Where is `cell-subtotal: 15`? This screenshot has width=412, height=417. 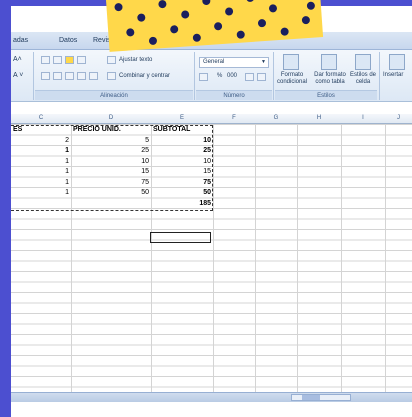 cell-subtotal: 15 is located at coordinates (182, 172).